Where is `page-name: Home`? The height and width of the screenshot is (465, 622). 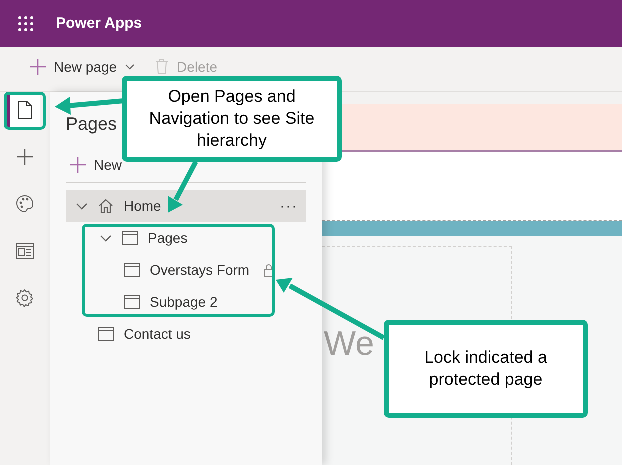 page-name: Home is located at coordinates (143, 206).